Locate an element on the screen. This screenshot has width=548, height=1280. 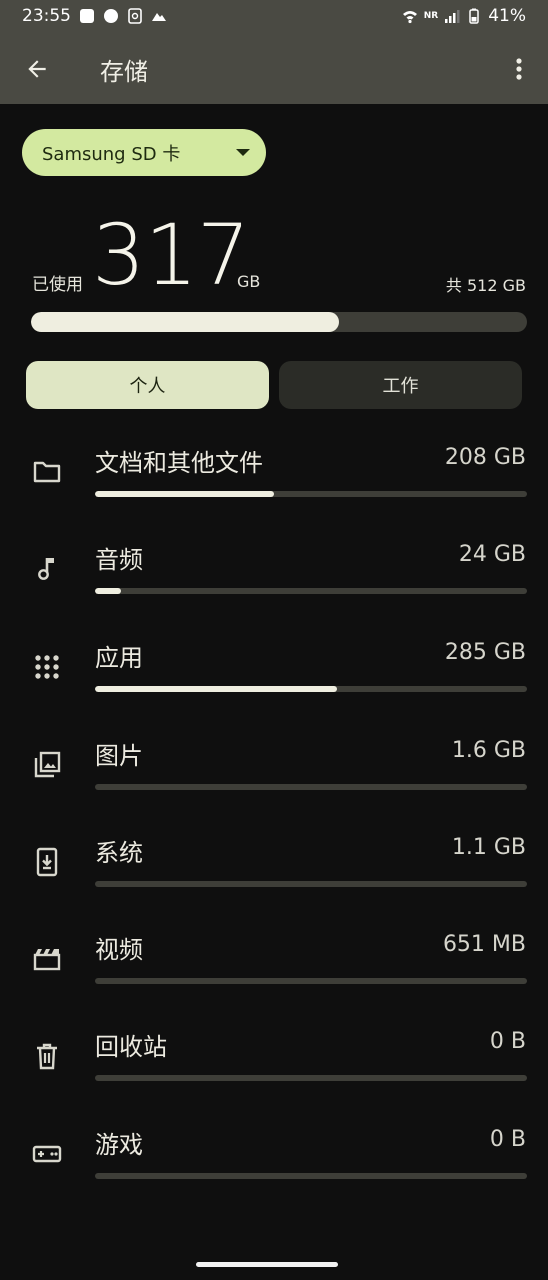
gamepad-icon is located at coordinates (47, 1154).